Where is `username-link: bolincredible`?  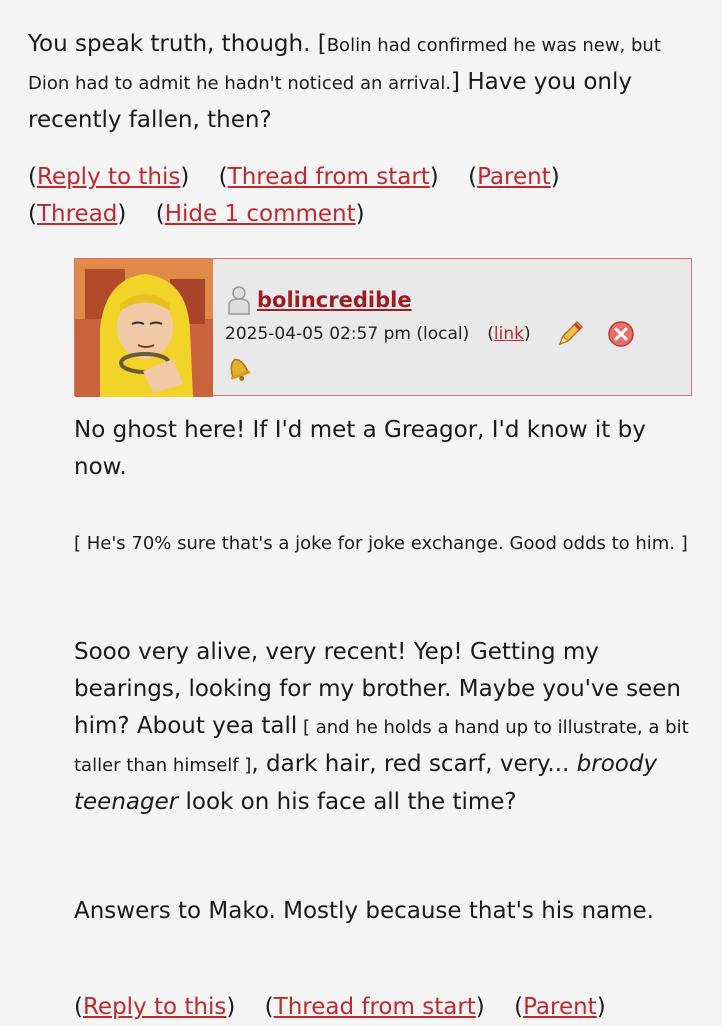
username-link: bolincredible is located at coordinates (334, 300).